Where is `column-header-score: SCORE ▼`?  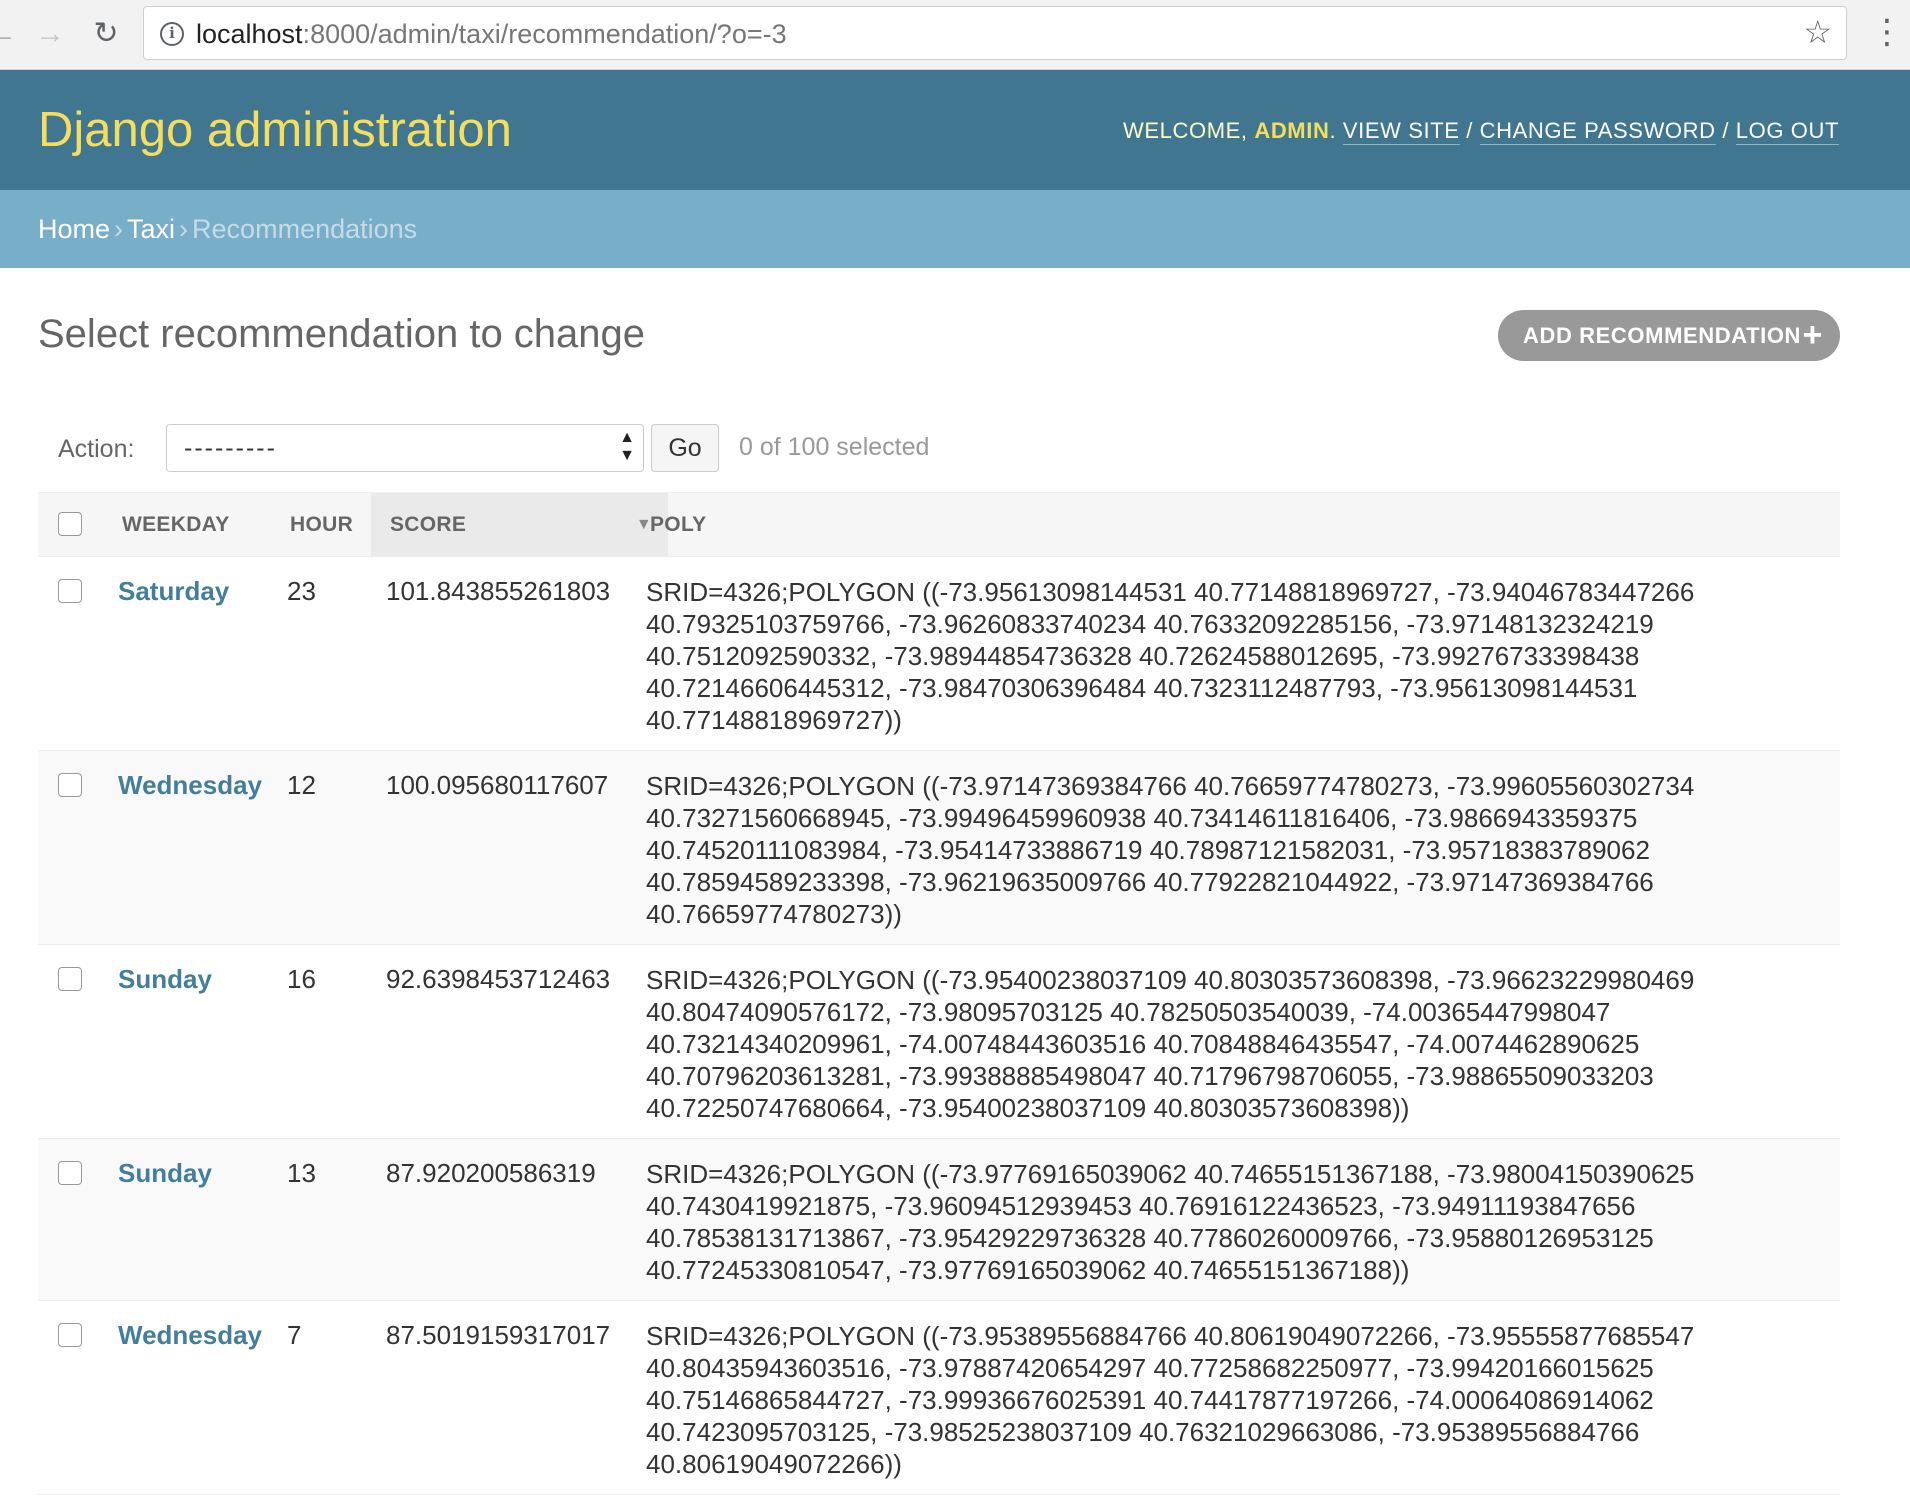 column-header-score: SCORE ▼ is located at coordinates (519, 524).